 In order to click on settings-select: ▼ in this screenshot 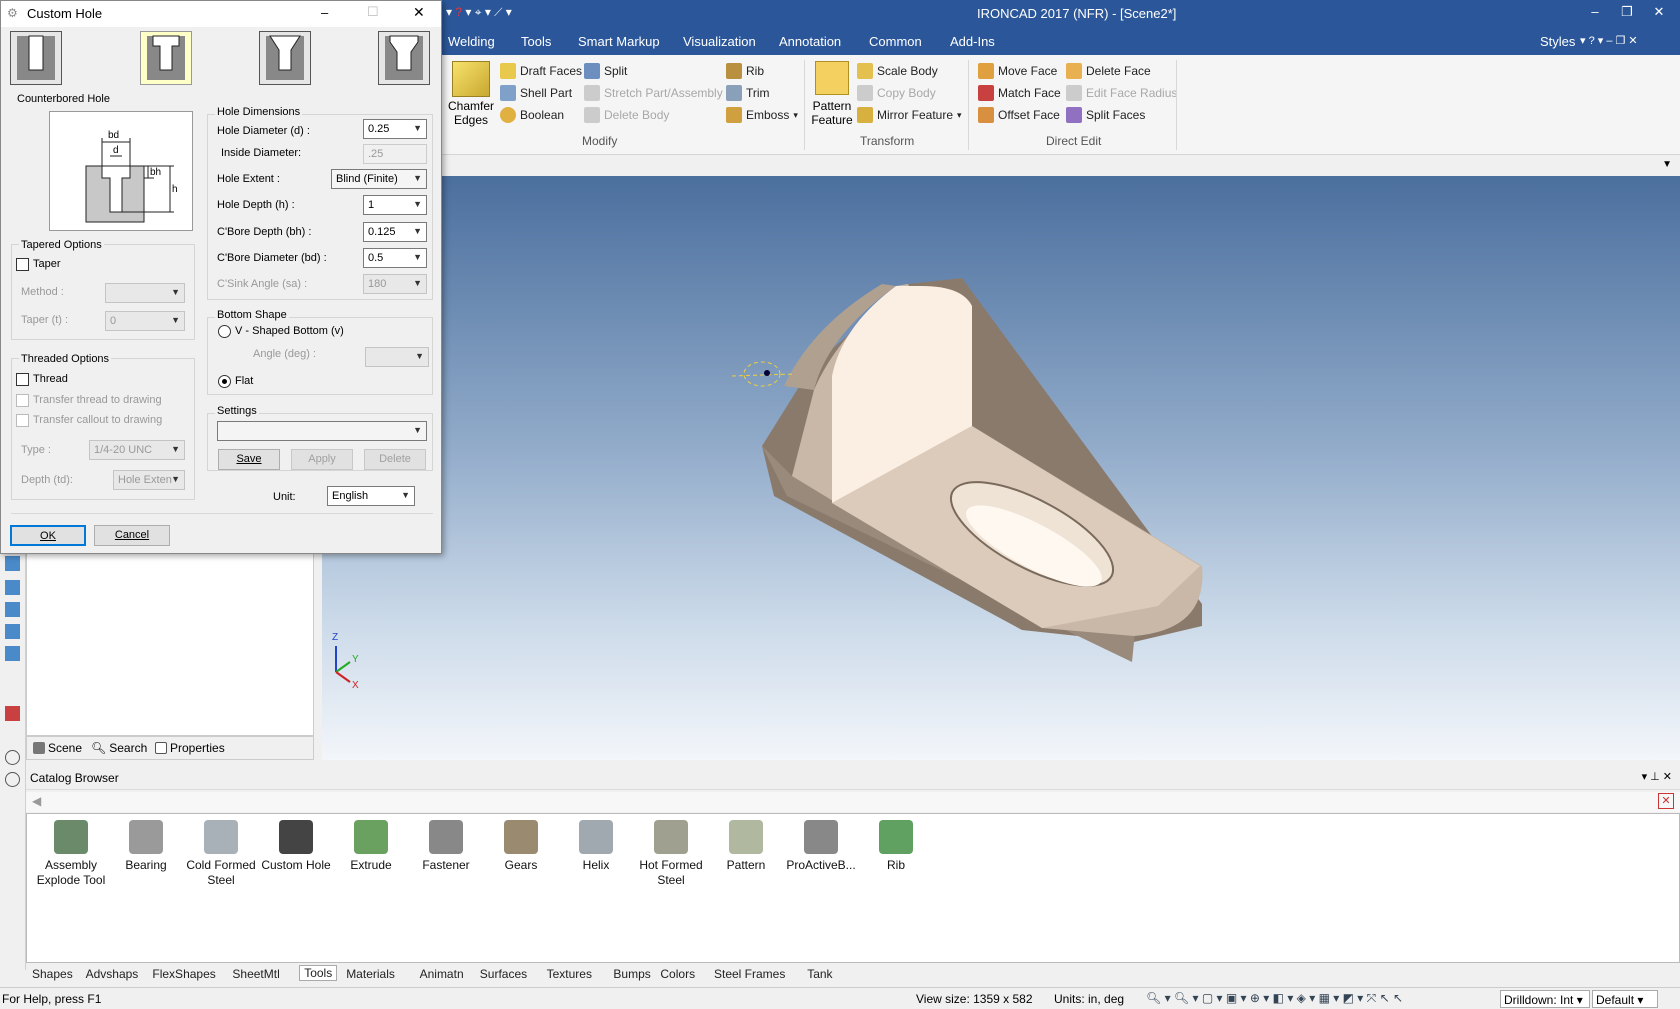, I will do `click(322, 431)`.